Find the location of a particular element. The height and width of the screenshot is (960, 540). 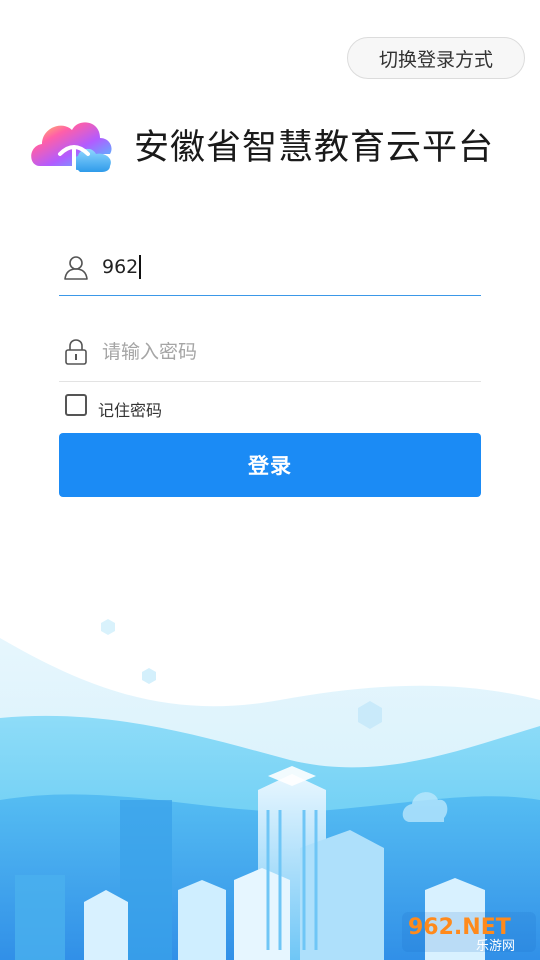

watermark-main-text: 962.NET is located at coordinates (459, 927).